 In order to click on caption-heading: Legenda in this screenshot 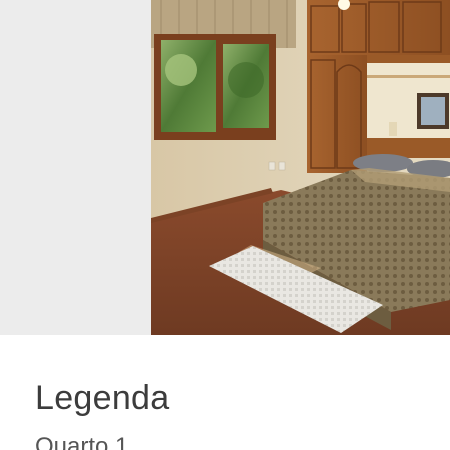, I will do `click(102, 398)`.